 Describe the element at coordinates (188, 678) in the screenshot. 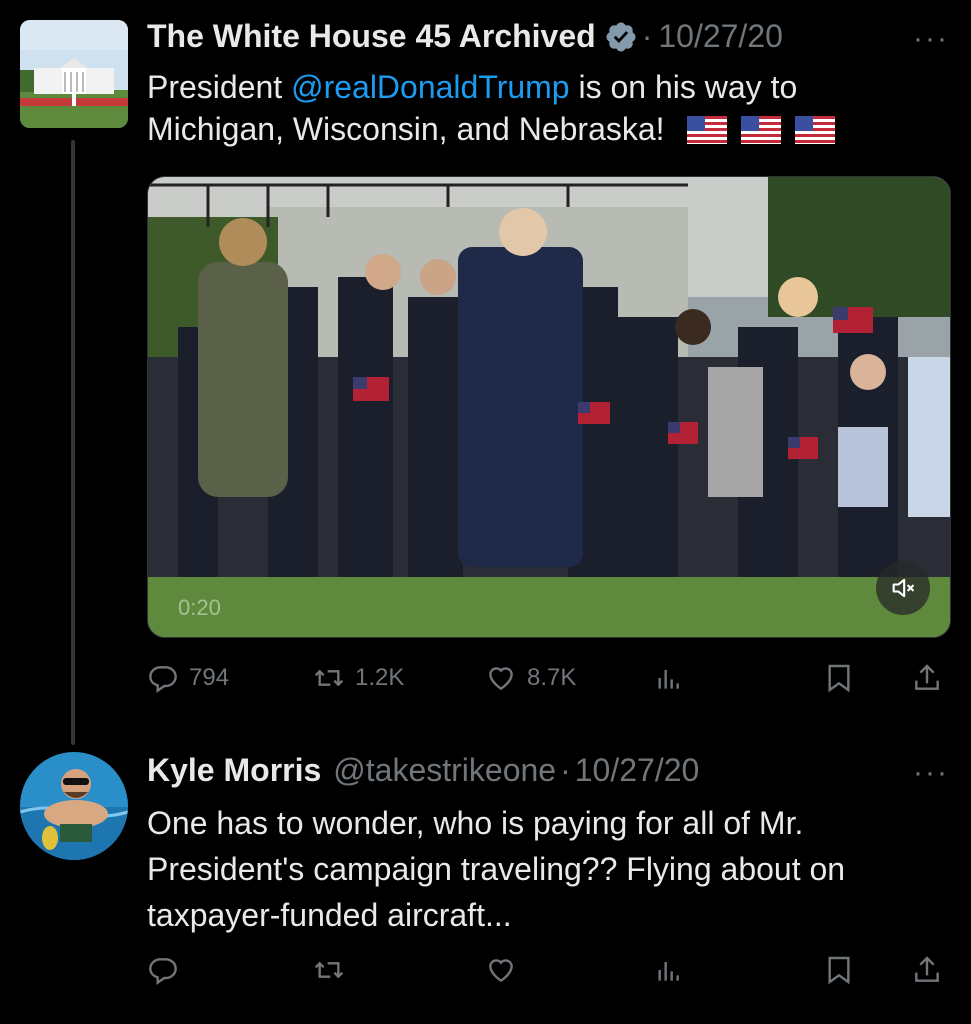

I see `reply-button: 794` at that location.